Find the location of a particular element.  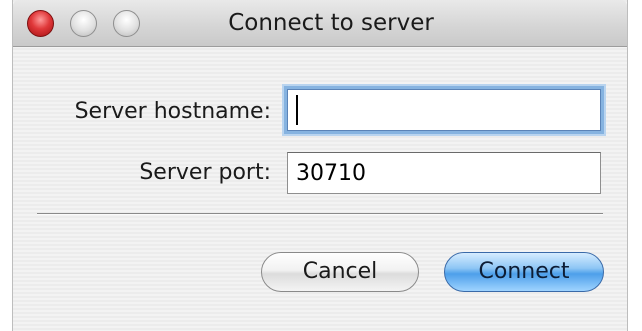

cancel-button: Cancel is located at coordinates (340, 272).